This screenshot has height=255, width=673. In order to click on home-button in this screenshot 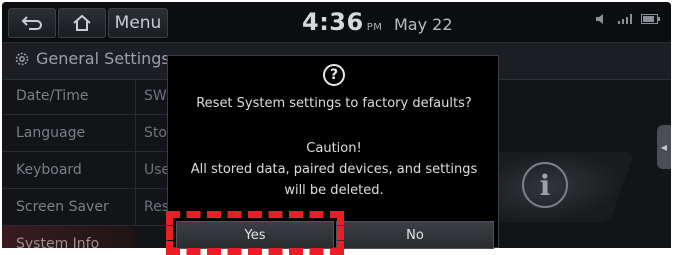, I will do `click(82, 23)`.